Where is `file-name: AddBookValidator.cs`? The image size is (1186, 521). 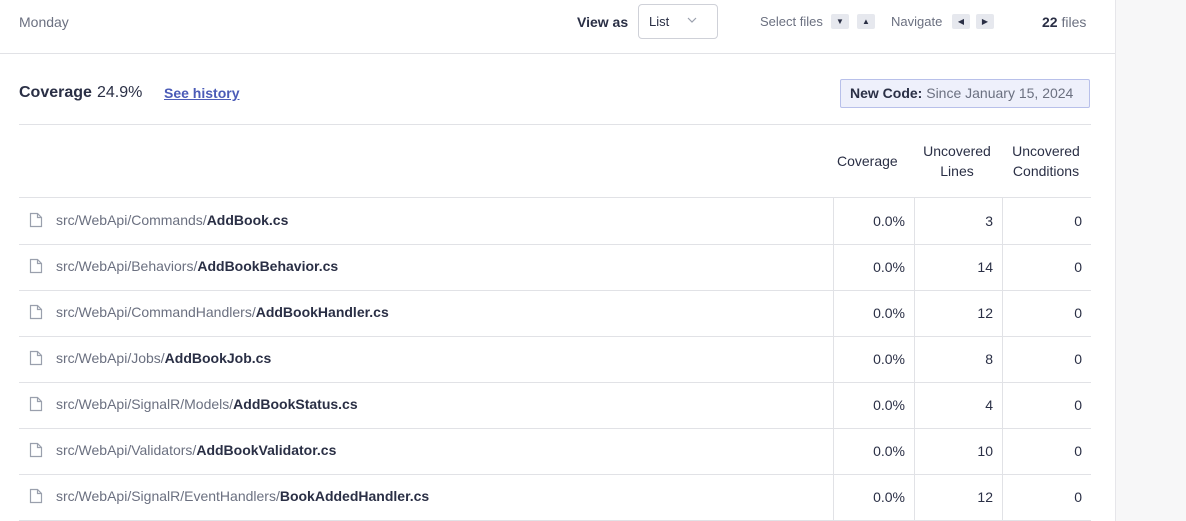
file-name: AddBookValidator.cs is located at coordinates (266, 450).